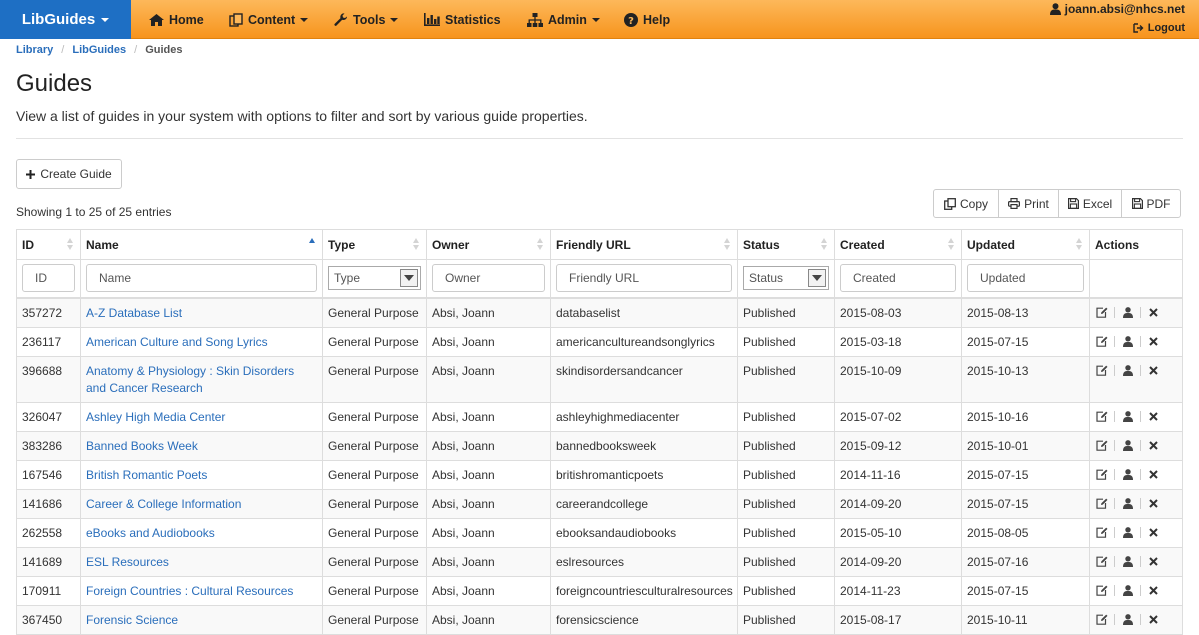 The width and height of the screenshot is (1199, 635). I want to click on guide-link: British Romantic Poets, so click(146, 475).